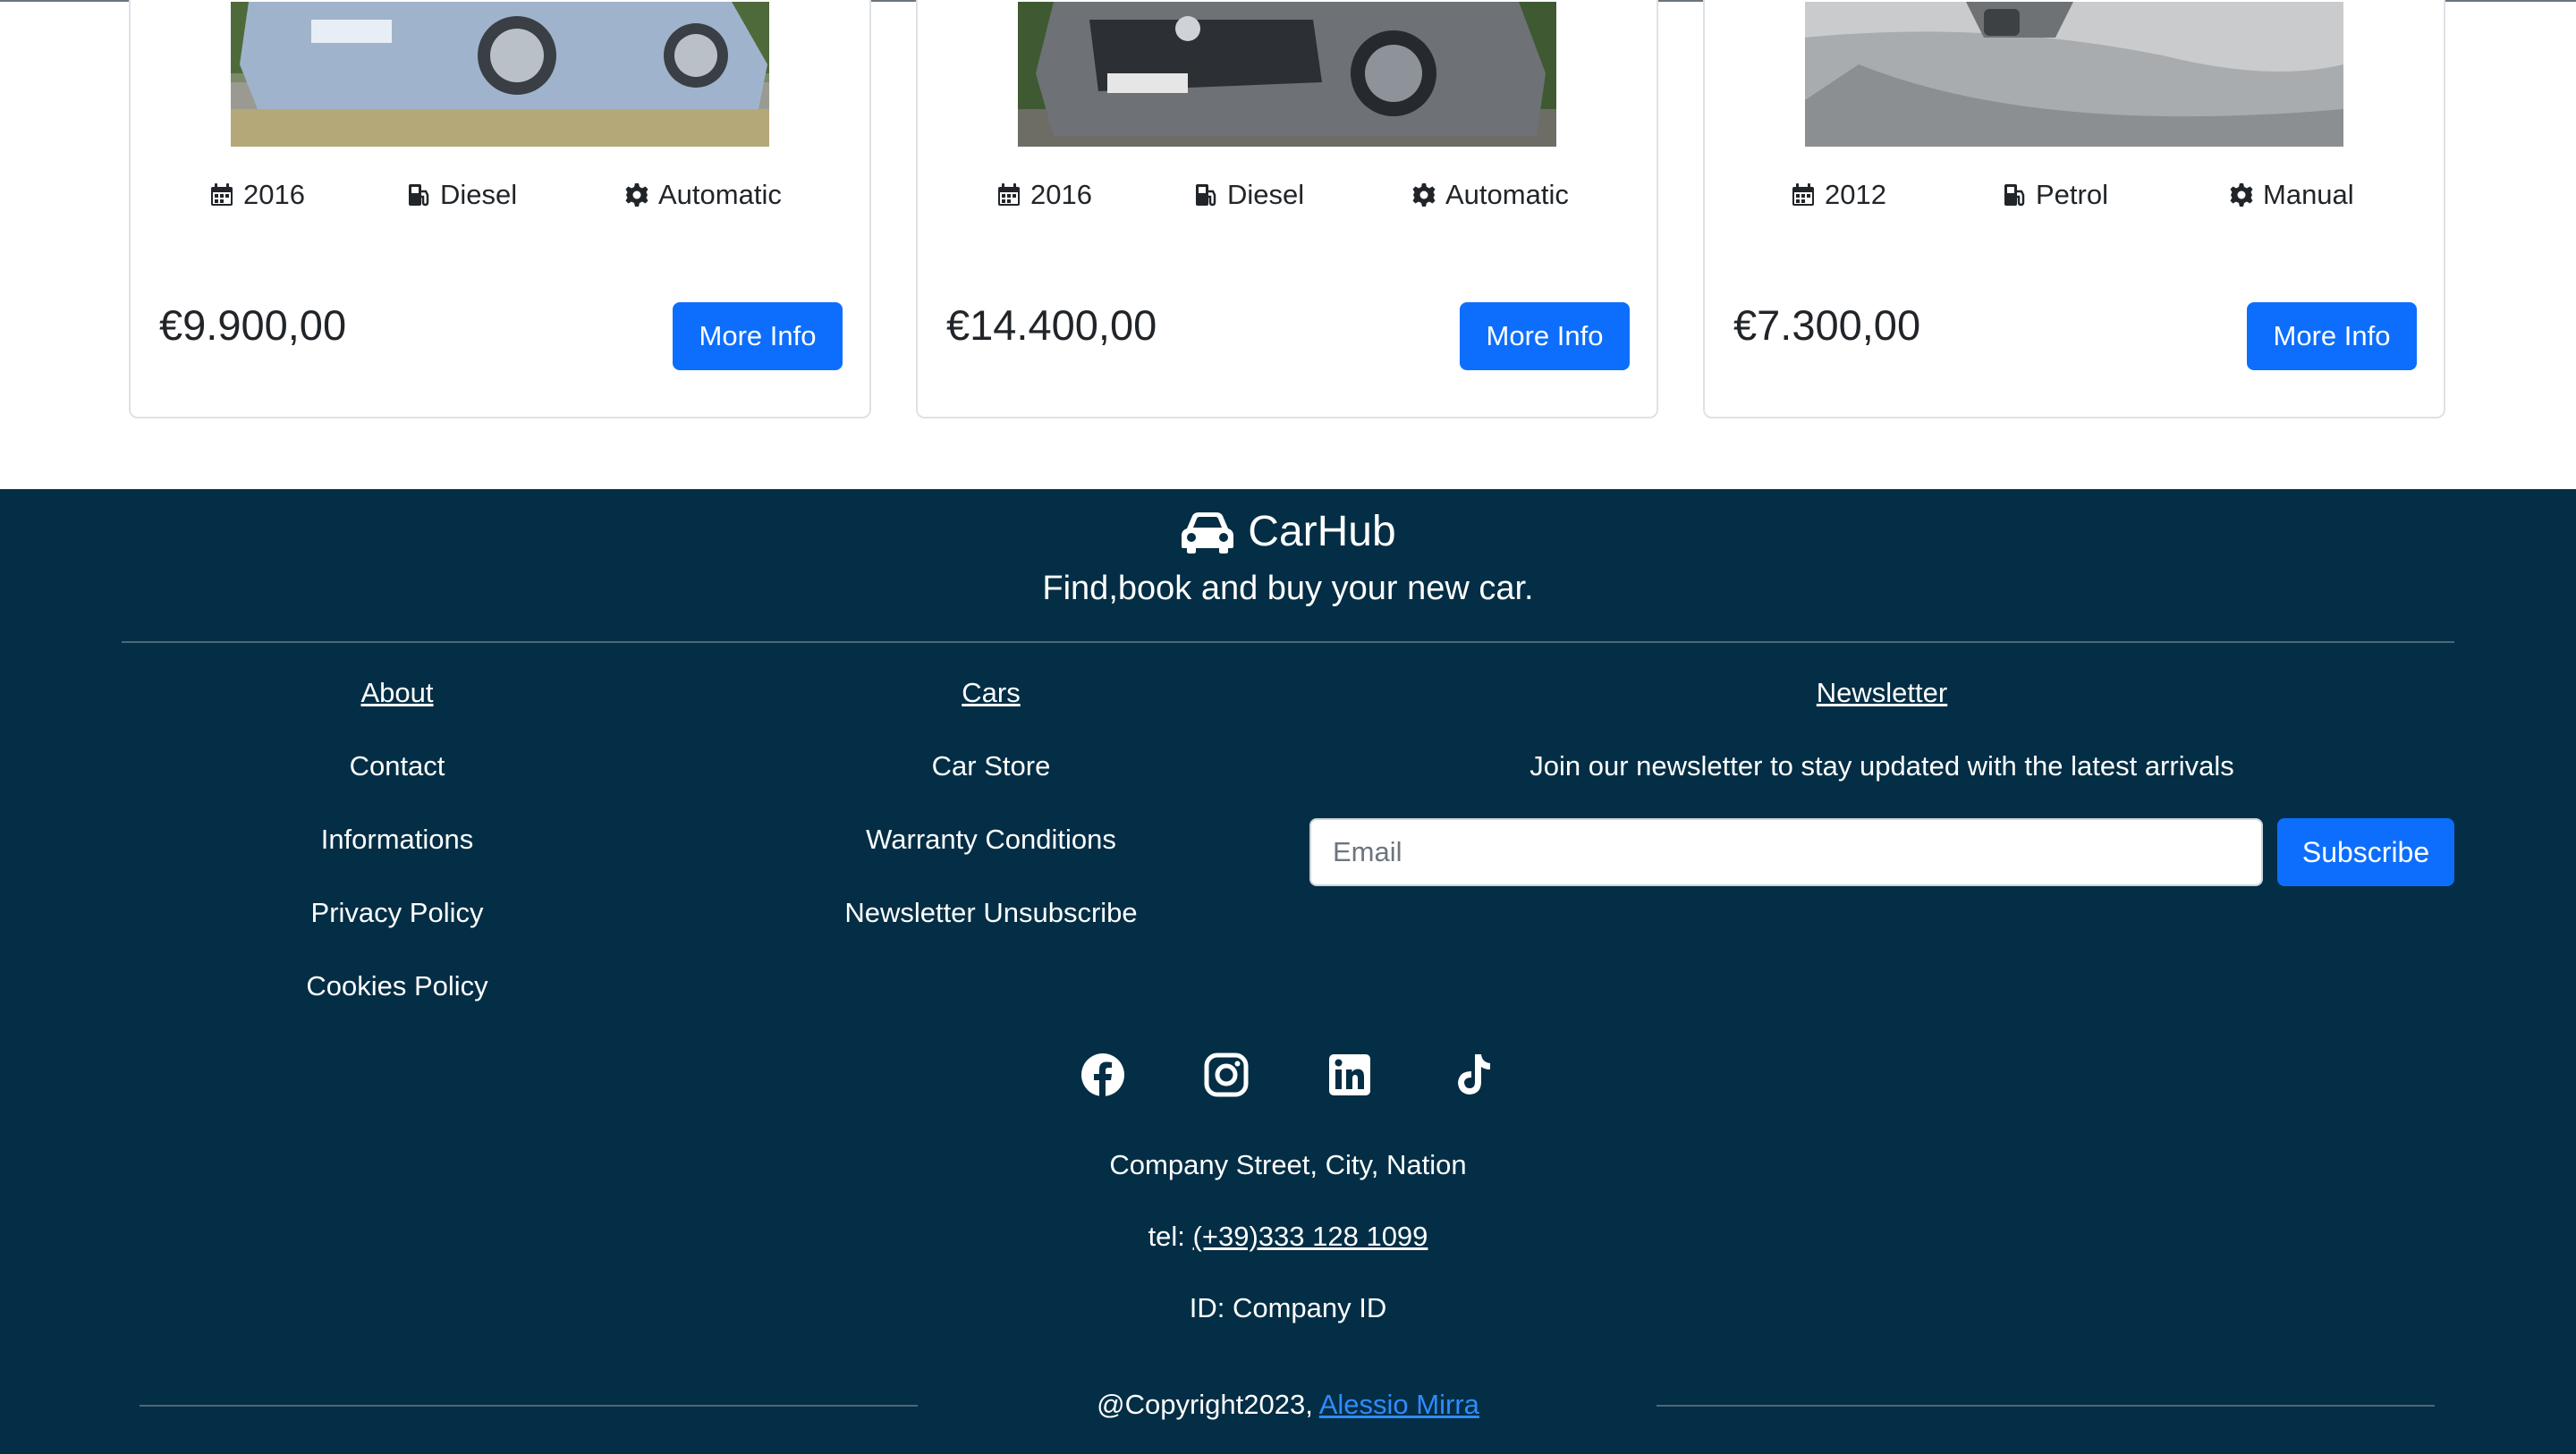 This screenshot has width=2576, height=1454. What do you see at coordinates (1205, 1404) in the screenshot?
I see `copyright-text: @Copyright2023,` at bounding box center [1205, 1404].